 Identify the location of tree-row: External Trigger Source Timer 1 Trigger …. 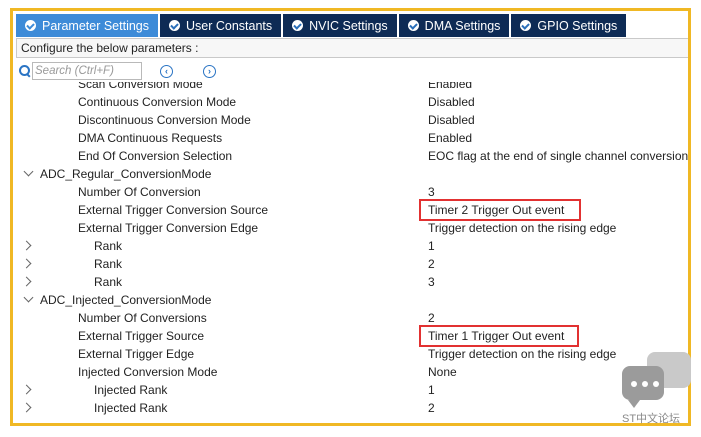
(352, 336).